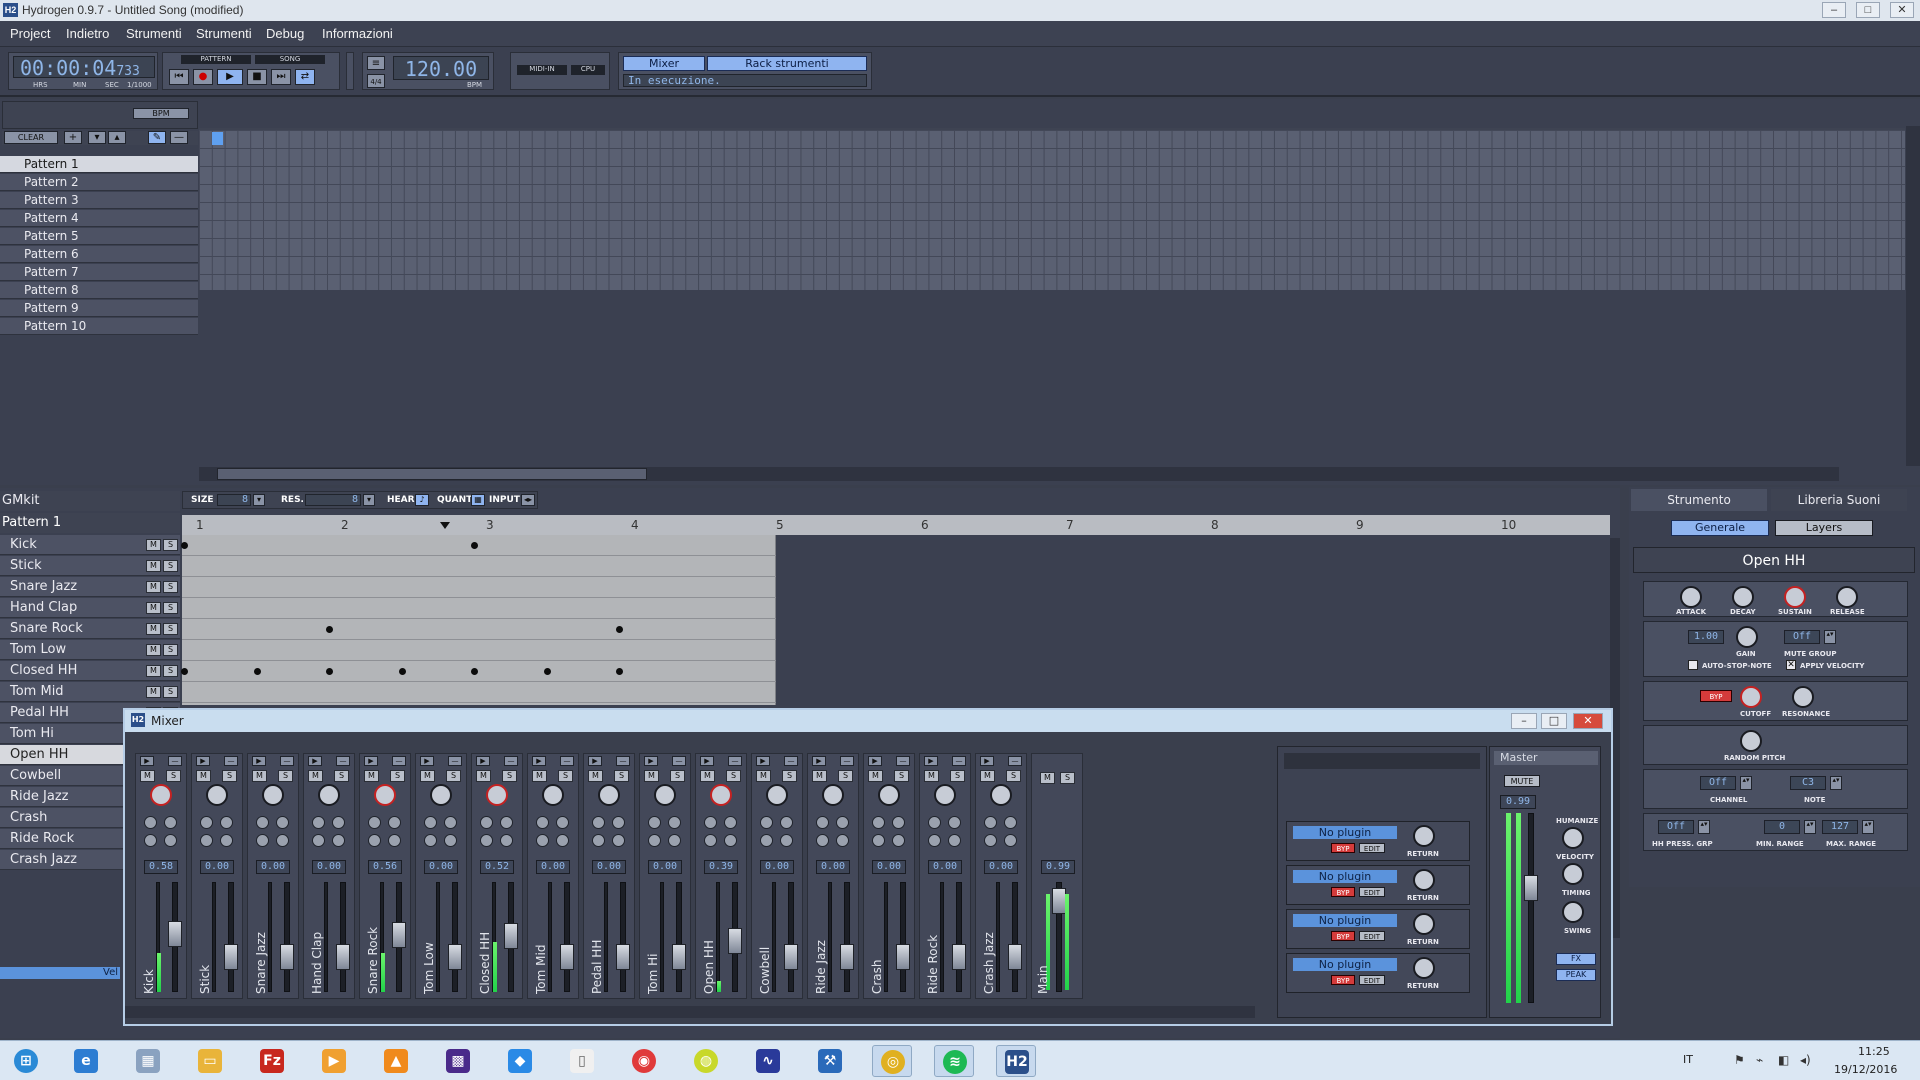  I want to click on strip-fx-button: —, so click(175, 761).